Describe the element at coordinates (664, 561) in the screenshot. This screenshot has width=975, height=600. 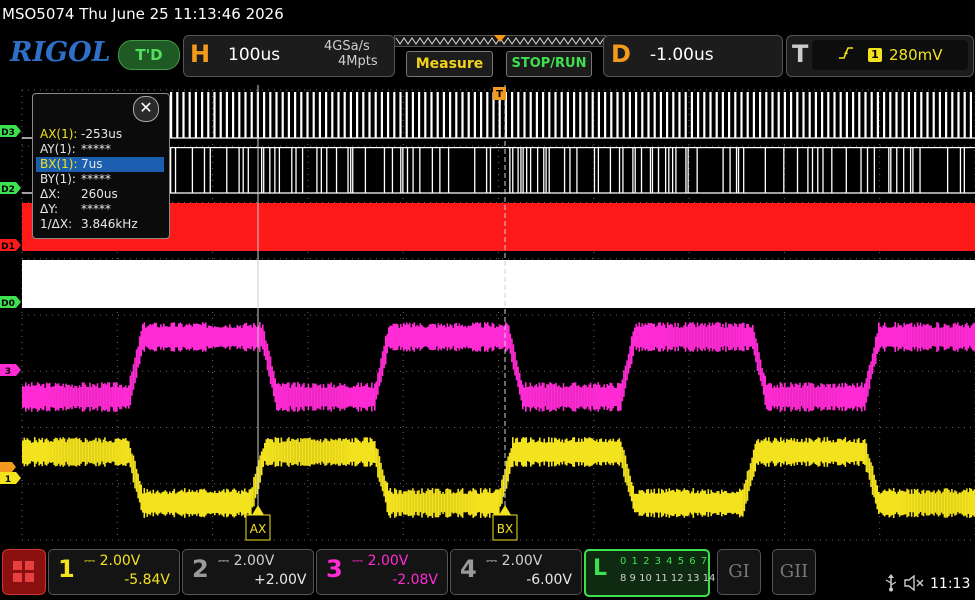
I see `logic-channels-0-7: 0 1 2 3 4 5 6 7` at that location.